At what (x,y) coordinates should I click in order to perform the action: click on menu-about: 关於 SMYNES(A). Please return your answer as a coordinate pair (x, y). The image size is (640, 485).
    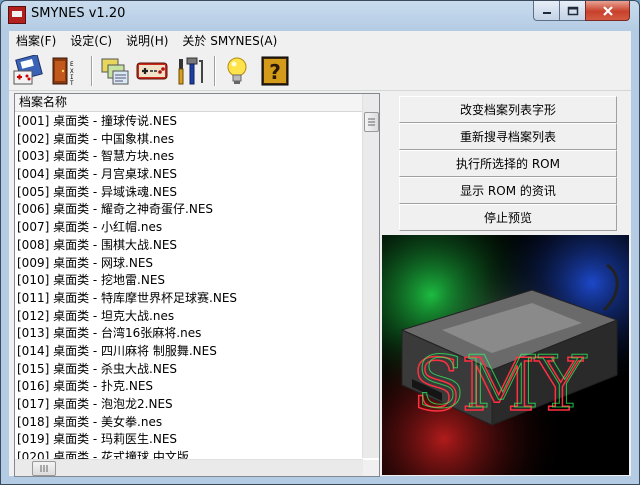
    Looking at the image, I should click on (229, 40).